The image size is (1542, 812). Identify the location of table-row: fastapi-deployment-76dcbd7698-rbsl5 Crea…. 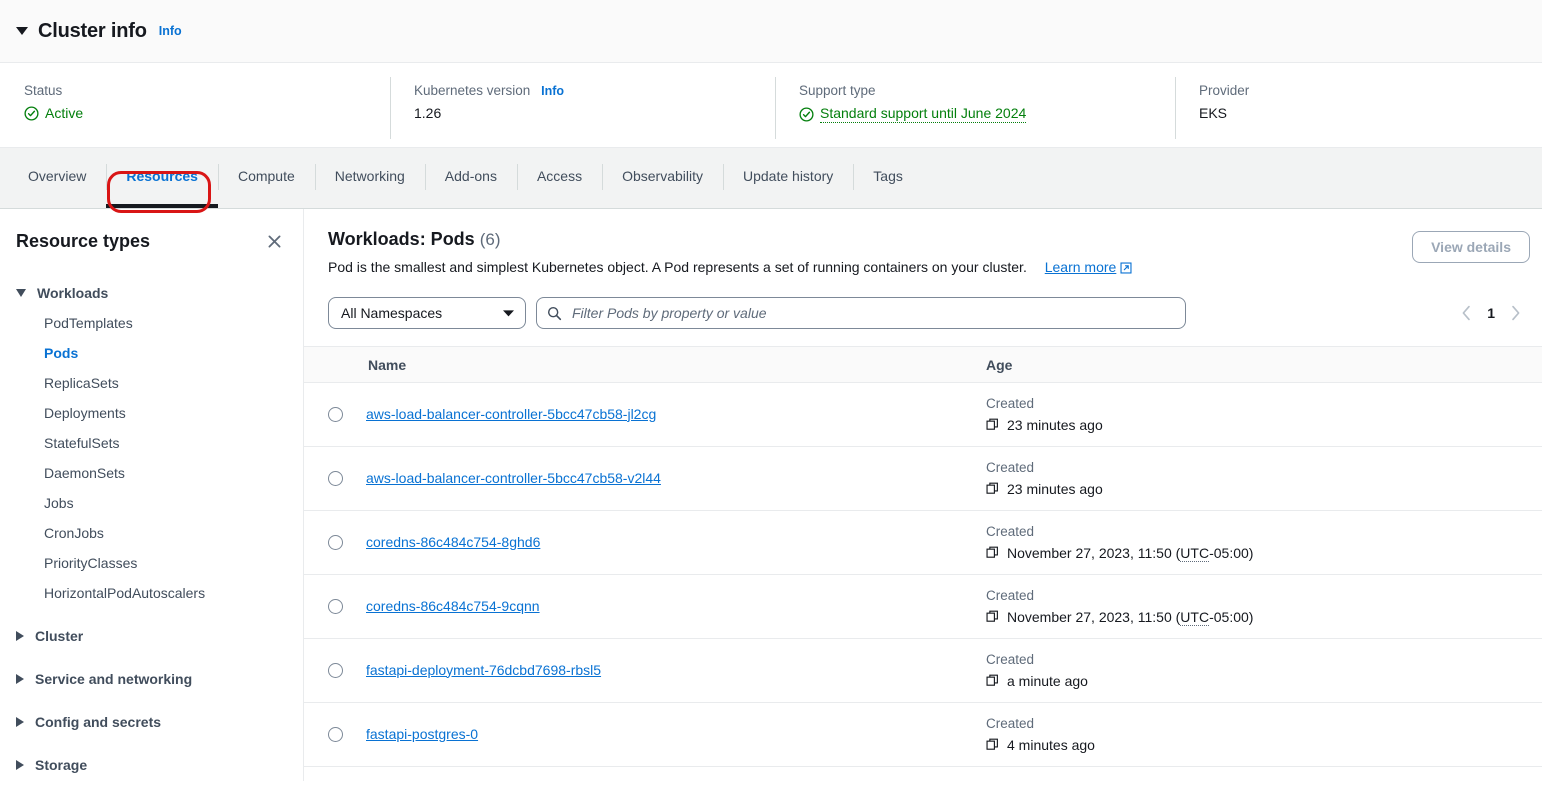
(923, 671).